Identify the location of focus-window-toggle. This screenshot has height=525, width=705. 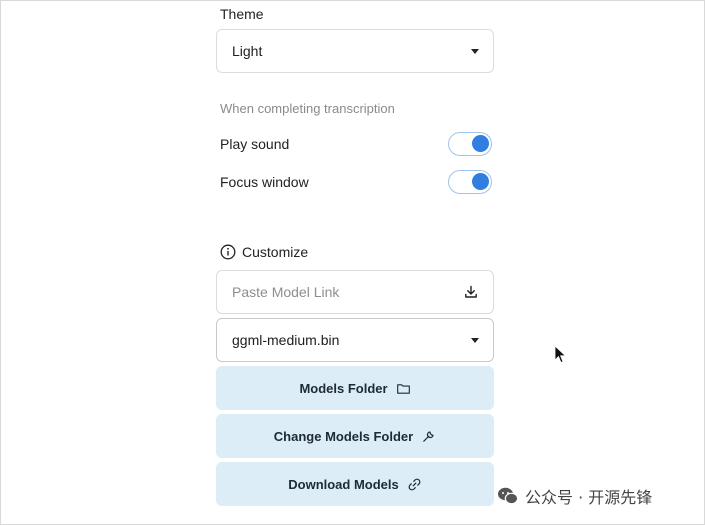
(470, 182).